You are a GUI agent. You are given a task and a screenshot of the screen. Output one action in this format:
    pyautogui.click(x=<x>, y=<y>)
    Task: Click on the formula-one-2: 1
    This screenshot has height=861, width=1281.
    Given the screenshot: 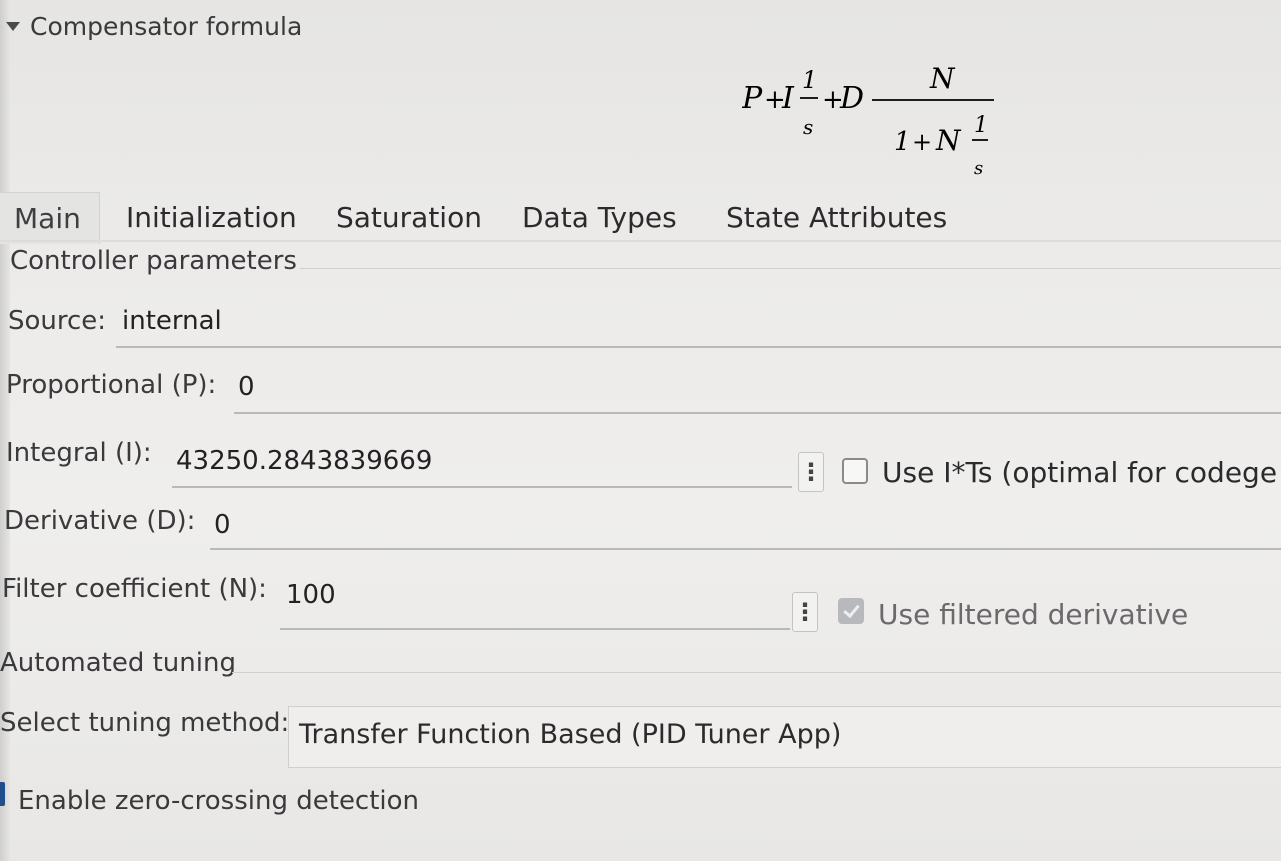 What is the action you would take?
    pyautogui.click(x=981, y=125)
    